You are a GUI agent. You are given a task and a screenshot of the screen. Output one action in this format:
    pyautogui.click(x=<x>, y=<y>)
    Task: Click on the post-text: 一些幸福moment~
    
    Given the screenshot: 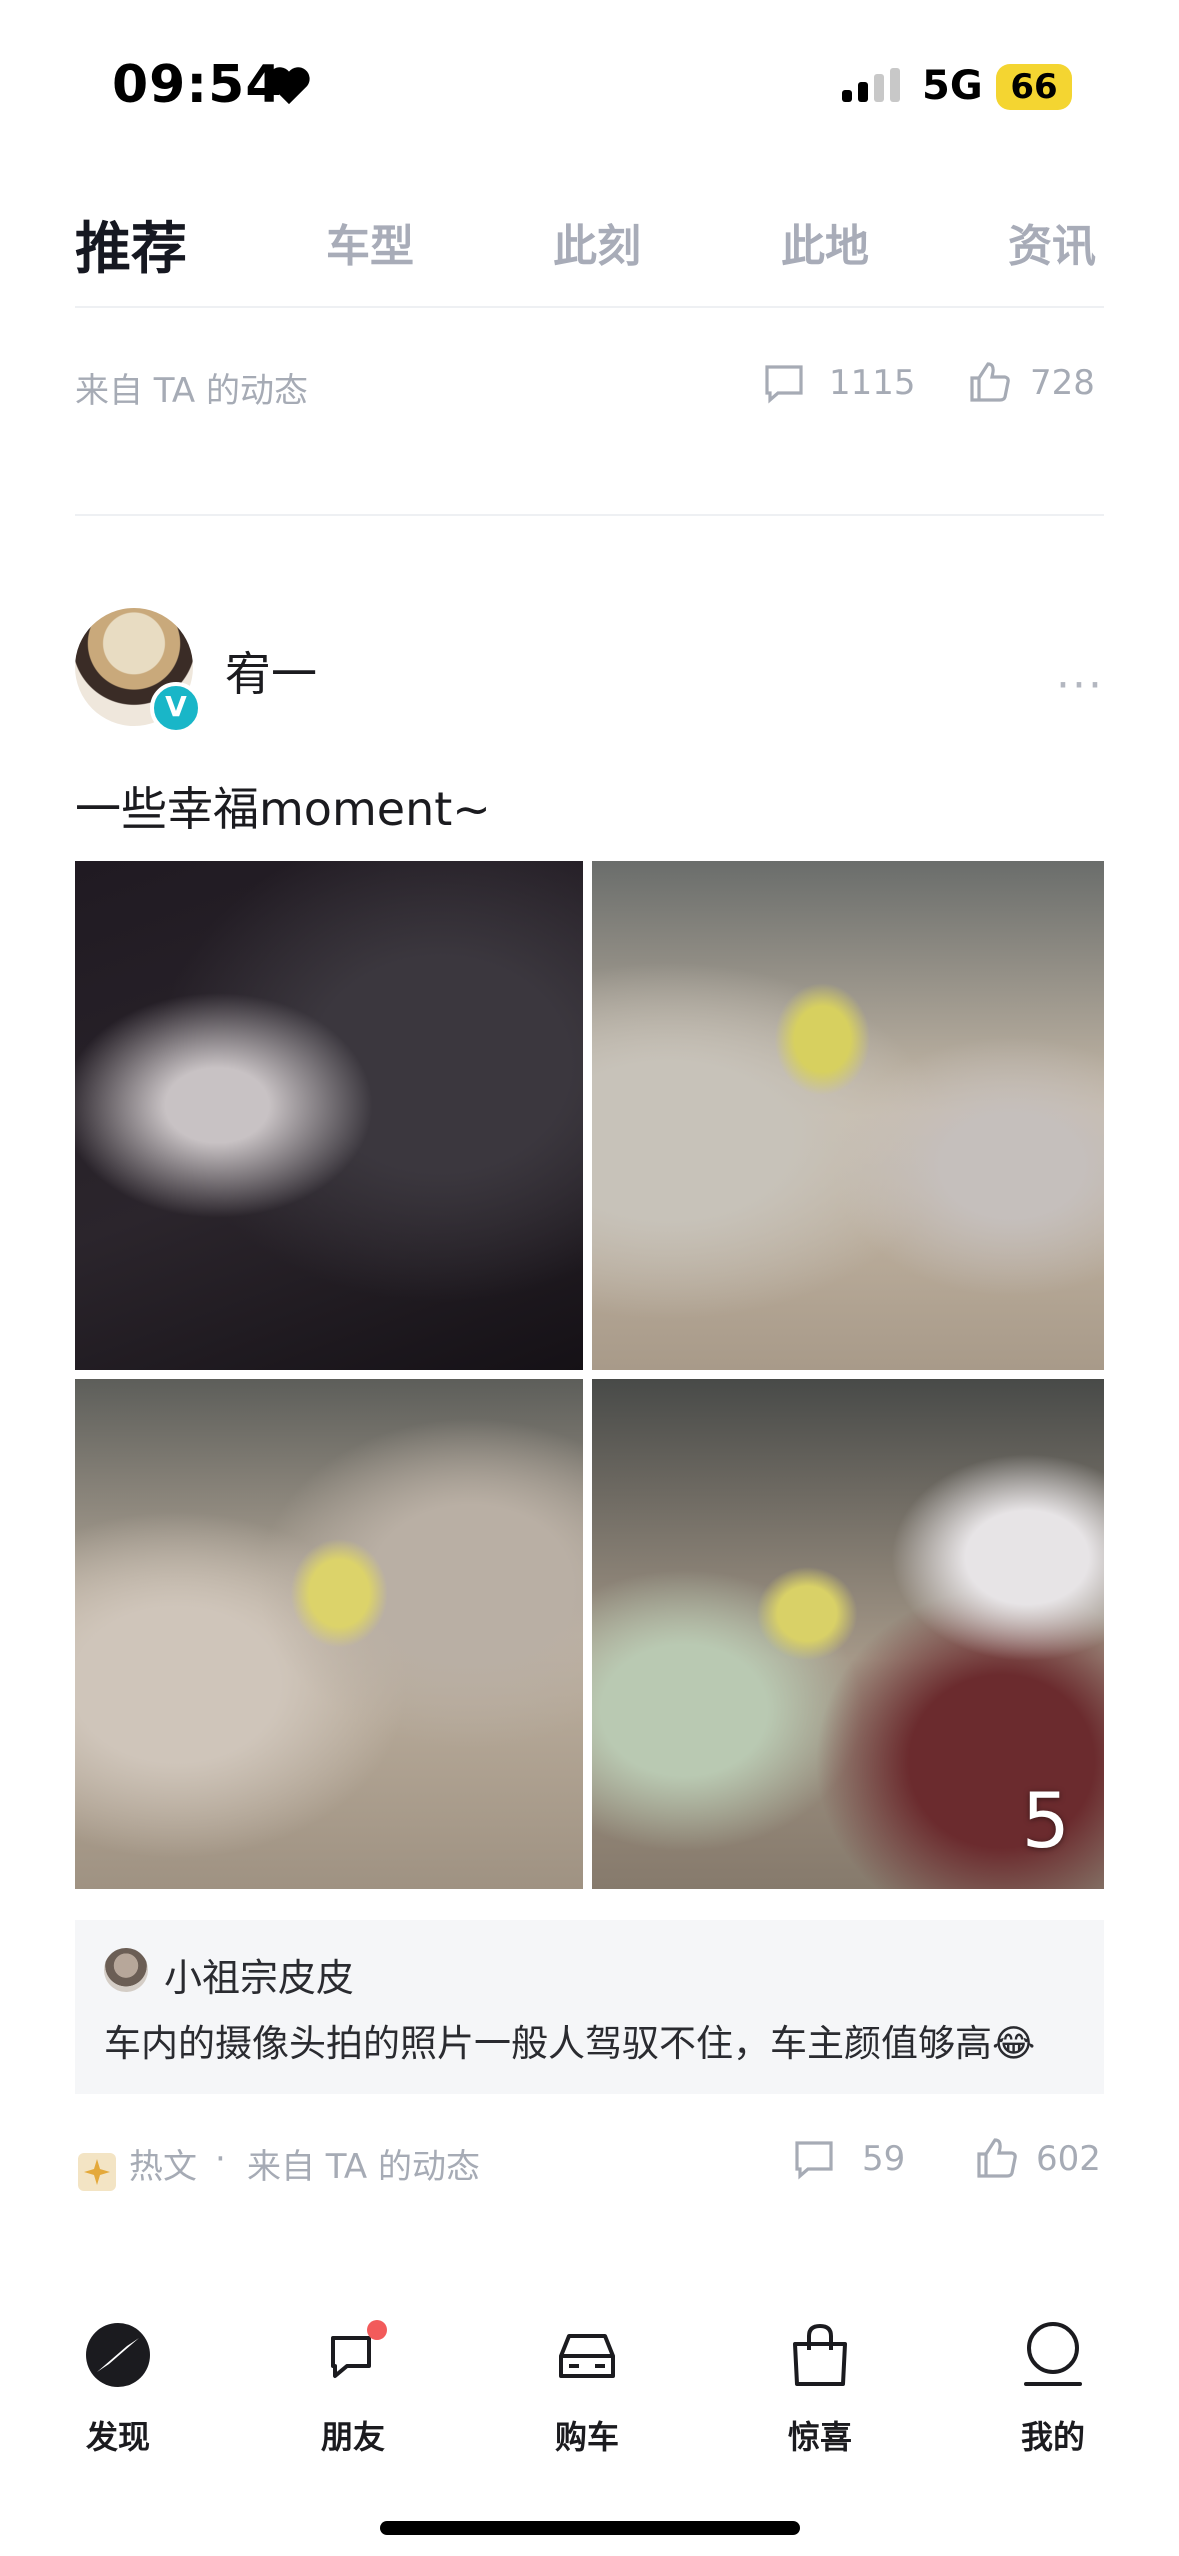 What is the action you would take?
    pyautogui.click(x=283, y=806)
    